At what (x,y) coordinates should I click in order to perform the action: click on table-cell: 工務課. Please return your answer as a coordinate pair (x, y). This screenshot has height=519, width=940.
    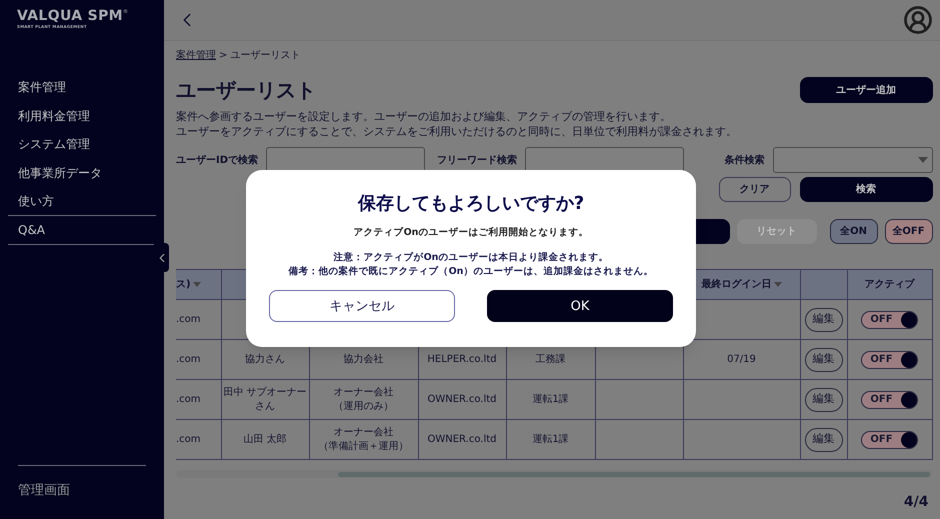
    Looking at the image, I should click on (551, 359).